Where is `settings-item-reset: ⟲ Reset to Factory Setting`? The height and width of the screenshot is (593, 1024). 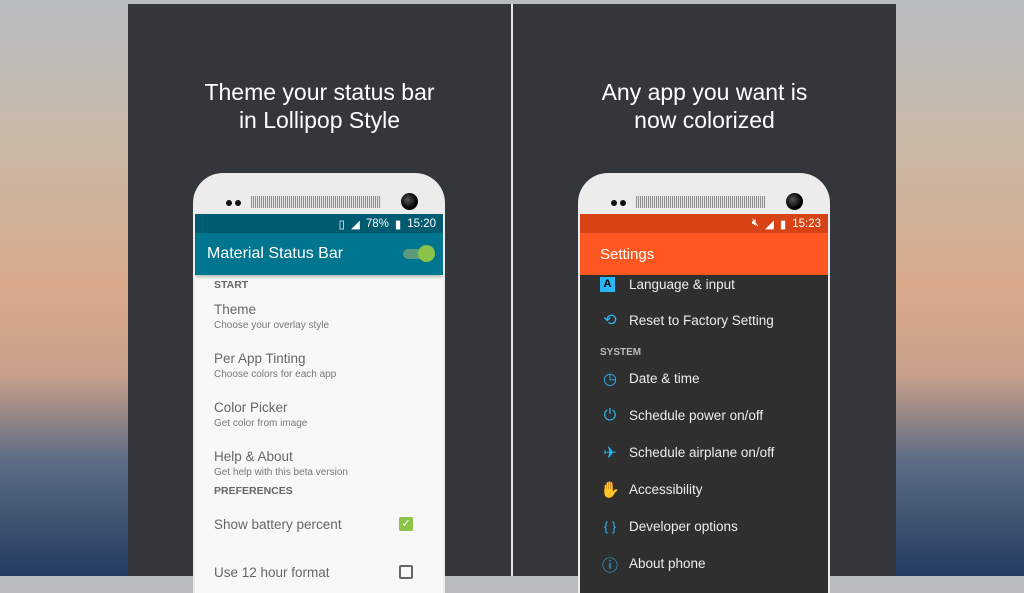
settings-item-reset: ⟲ Reset to Factory Setting is located at coordinates (704, 320).